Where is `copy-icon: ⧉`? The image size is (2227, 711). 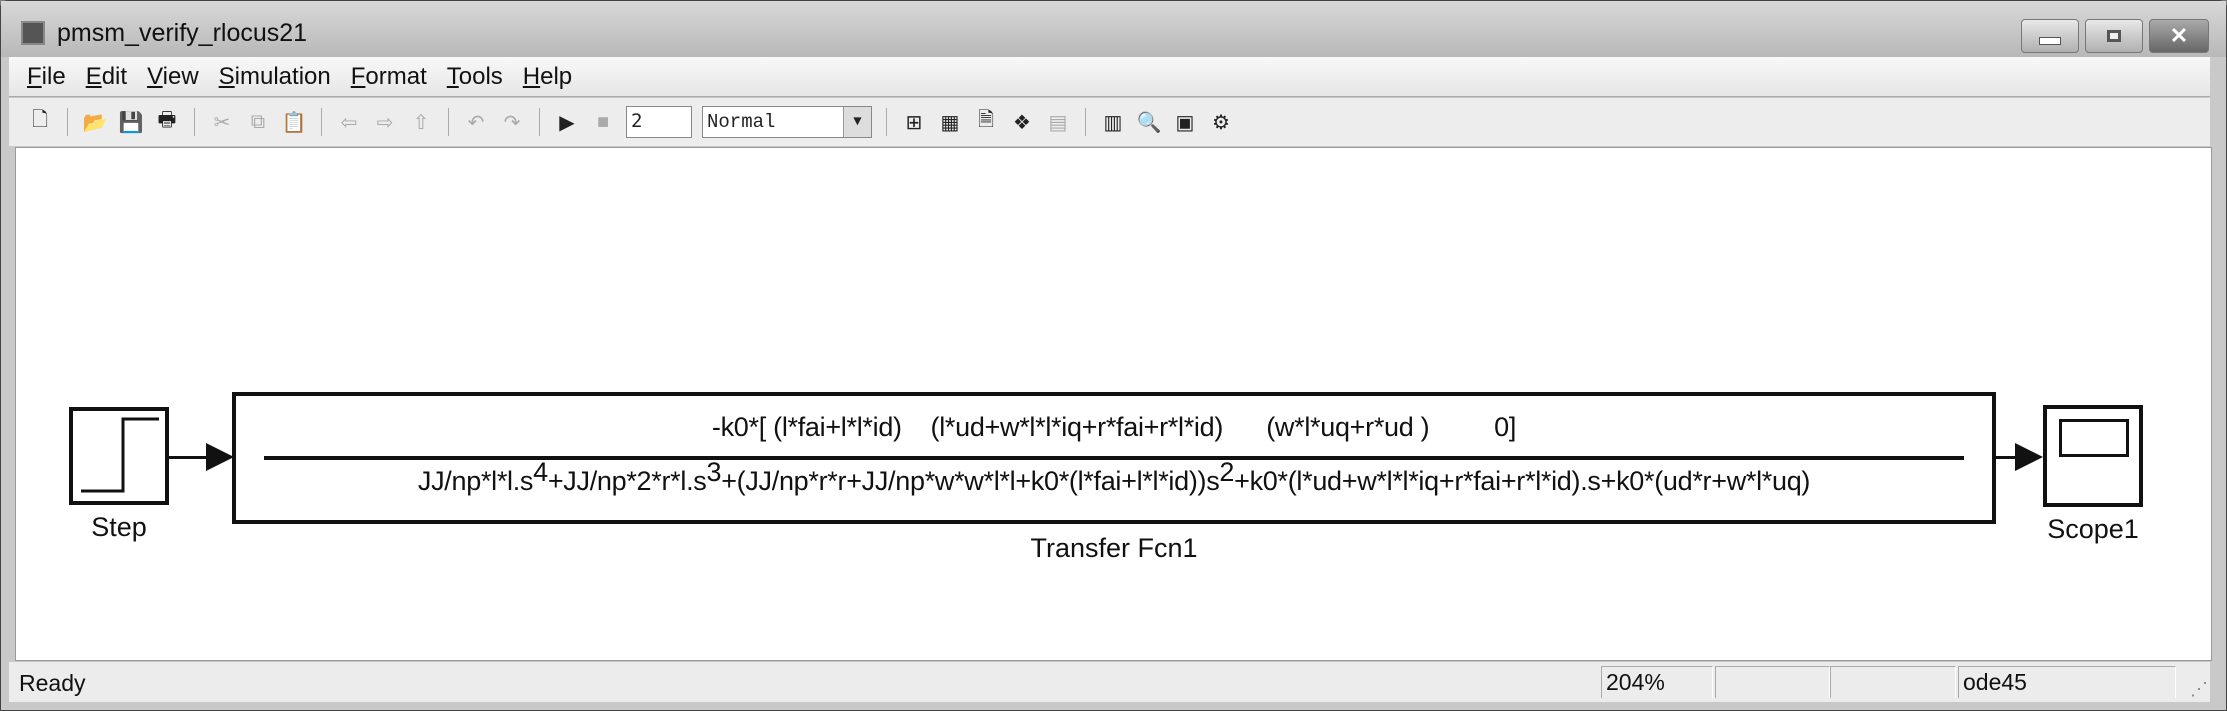 copy-icon: ⧉ is located at coordinates (258, 122).